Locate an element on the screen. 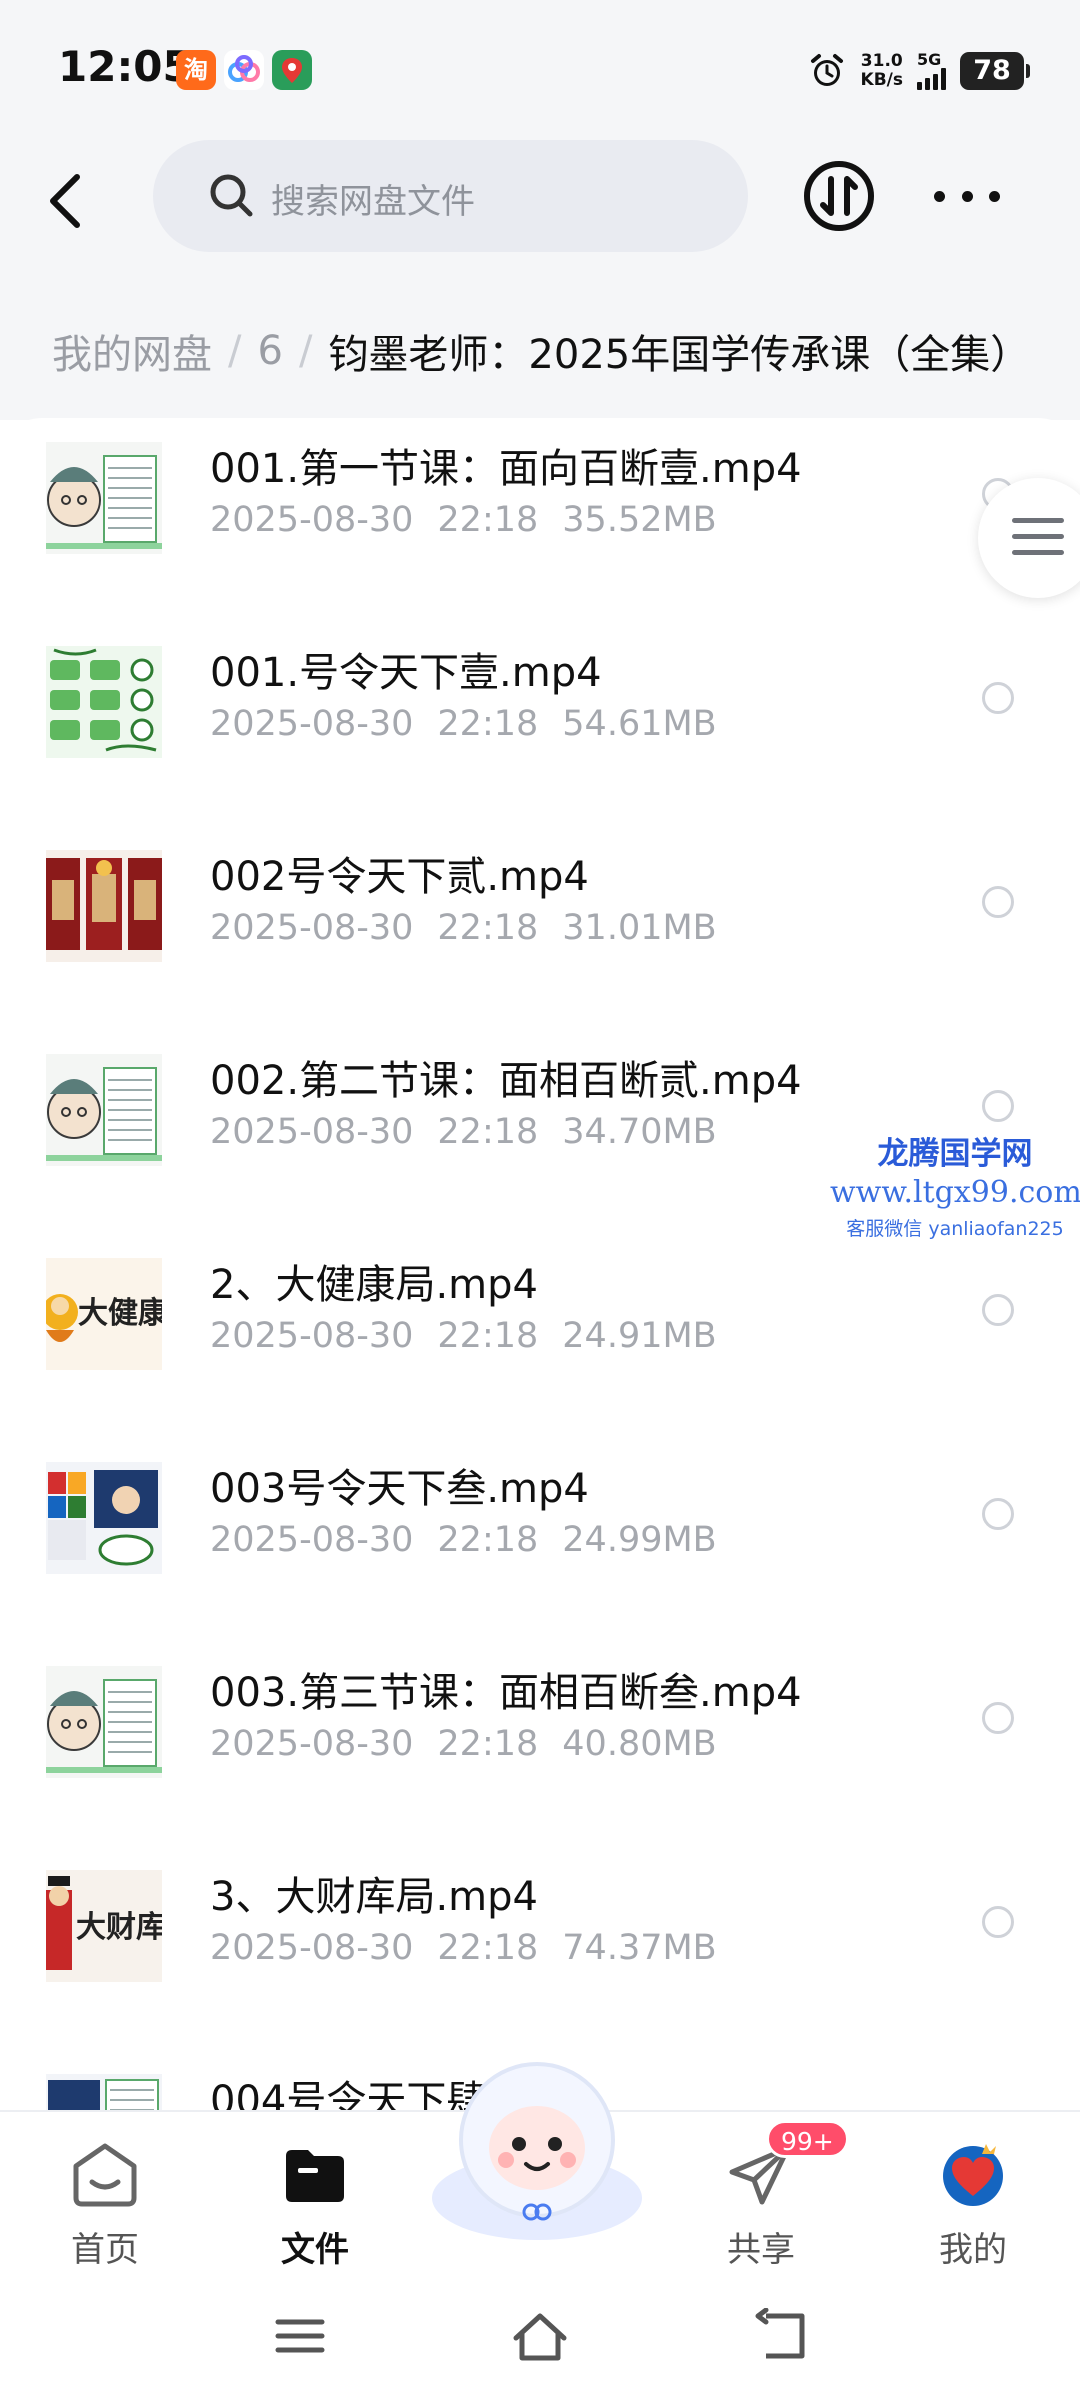 This screenshot has height=2400, width=1080. search-input: 搜索网盘文件 is located at coordinates (450, 196).